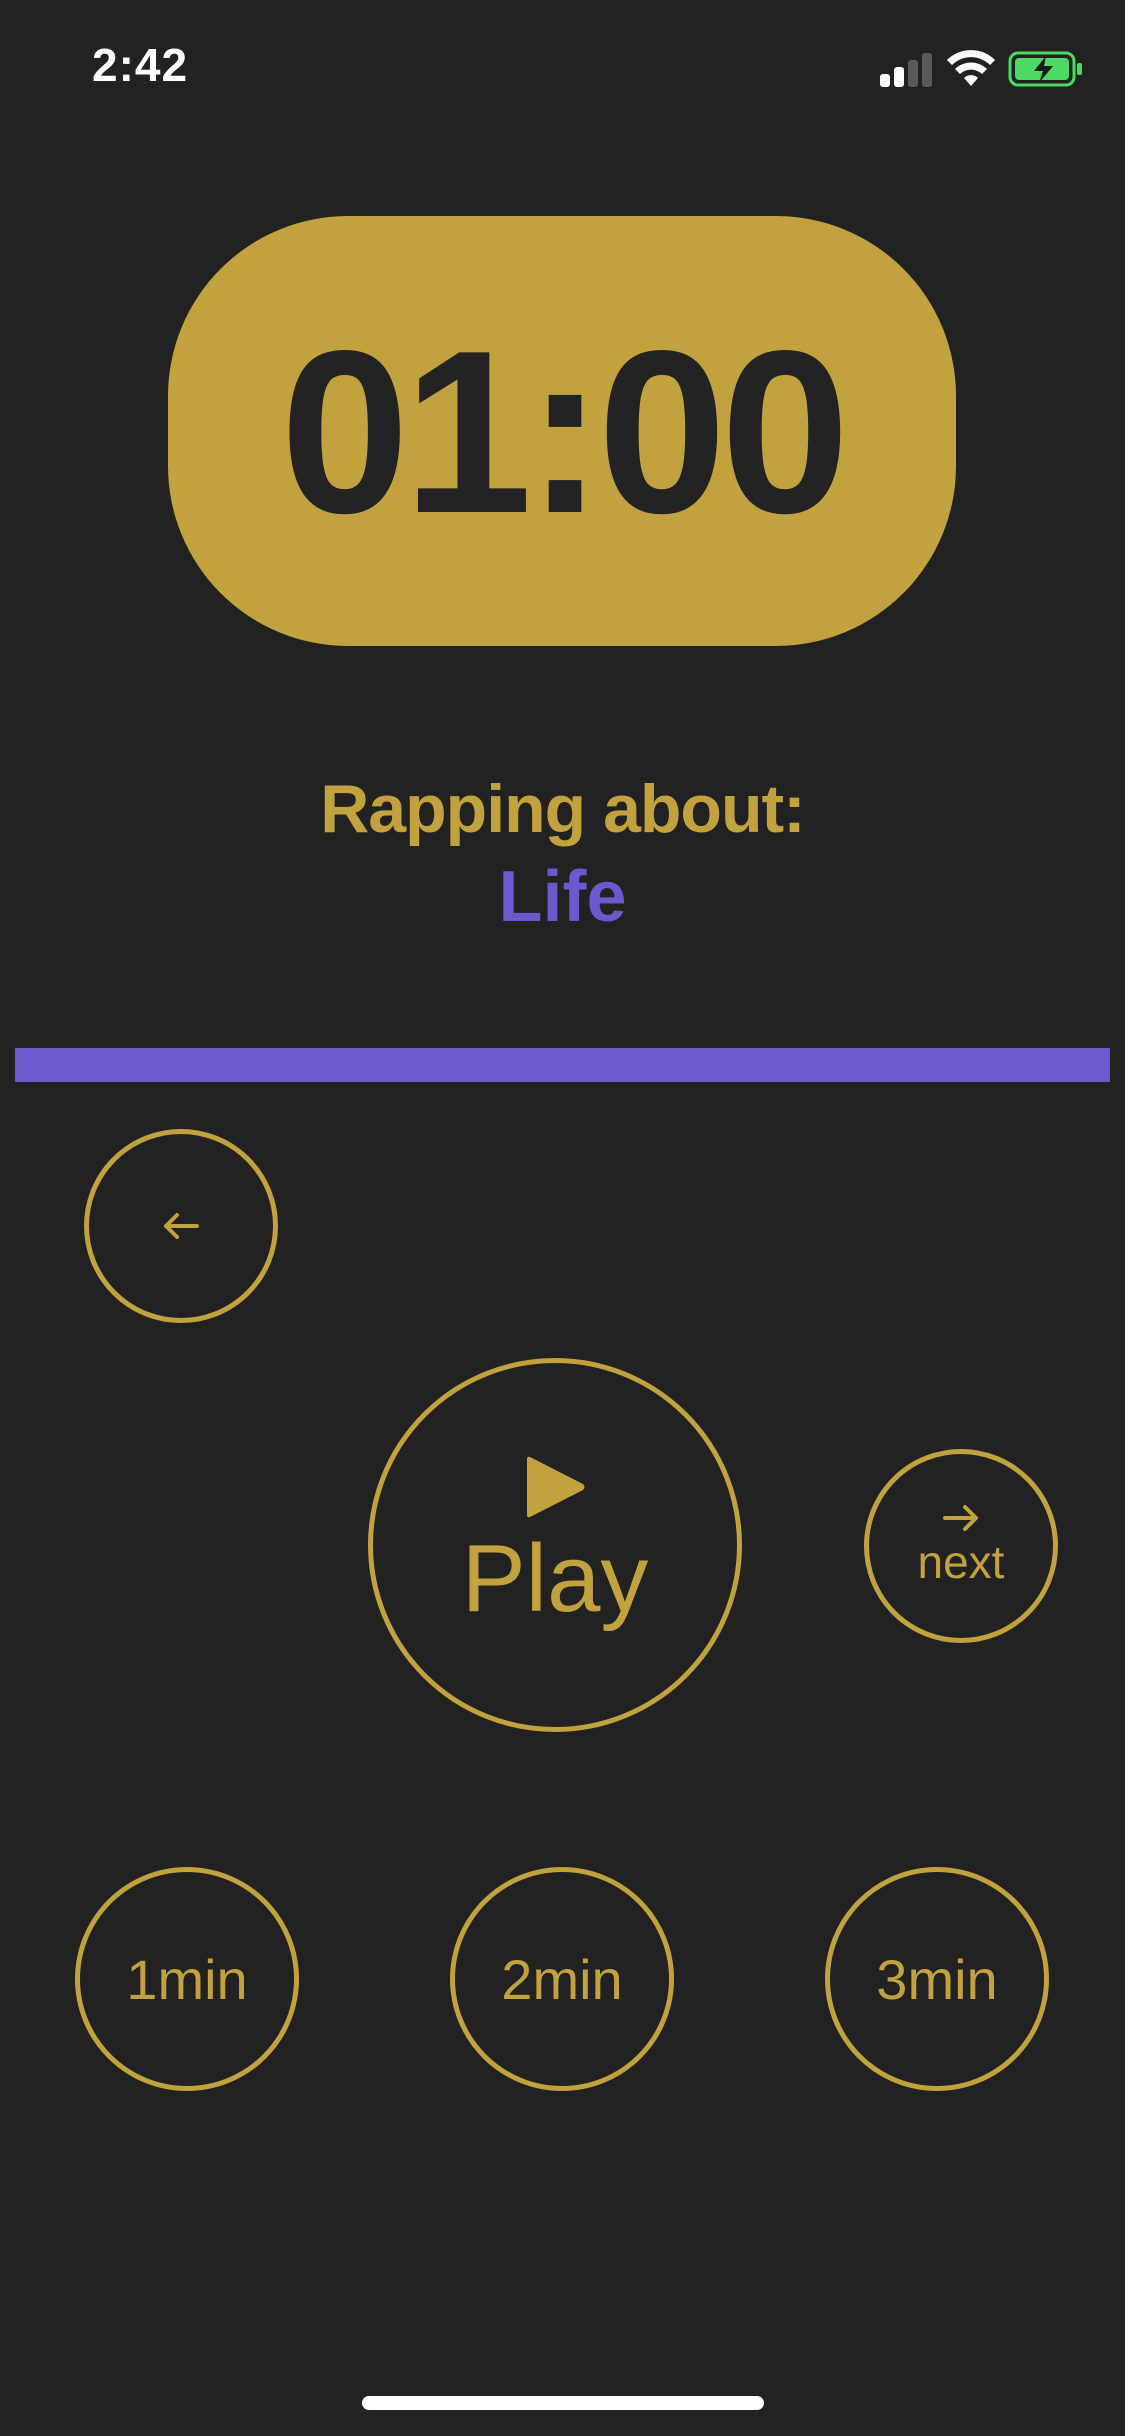  Describe the element at coordinates (555, 1578) in the screenshot. I see `play-label: Play` at that location.